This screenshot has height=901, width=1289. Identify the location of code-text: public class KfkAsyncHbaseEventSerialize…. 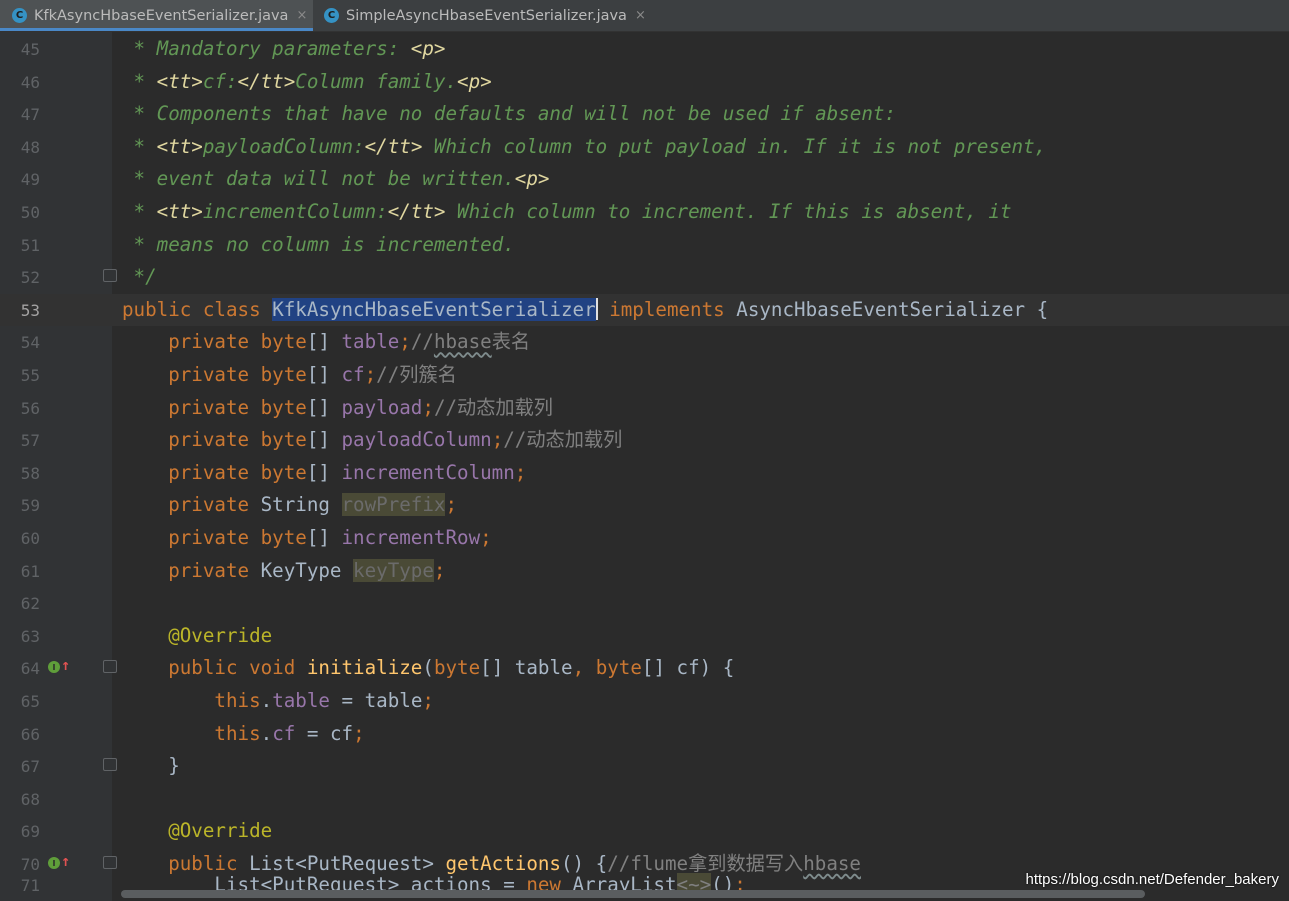
(585, 309).